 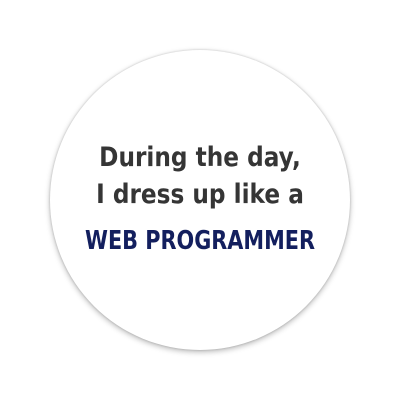 What do you see at coordinates (200, 157) in the screenshot?
I see `sticker-text-line-1: During the day,` at bounding box center [200, 157].